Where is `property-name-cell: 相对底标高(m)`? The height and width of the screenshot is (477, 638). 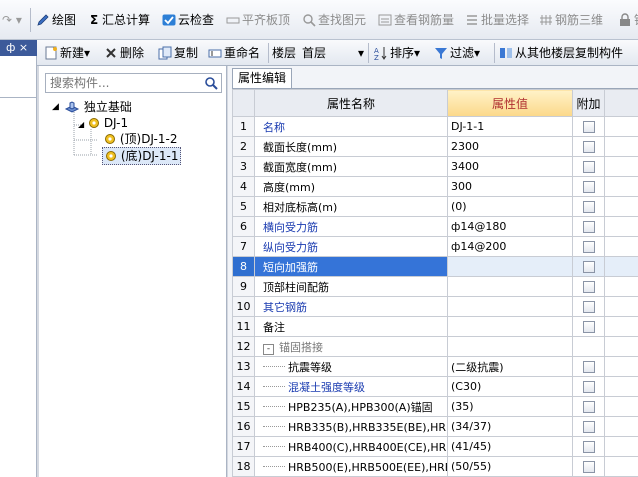 property-name-cell: 相对底标高(m) is located at coordinates (351, 206).